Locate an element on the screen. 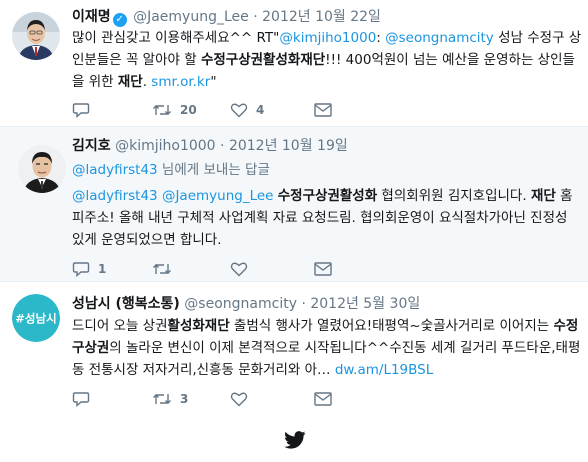 The width and height of the screenshot is (588, 462). username: @Jaemyung_Lee is located at coordinates (191, 17).